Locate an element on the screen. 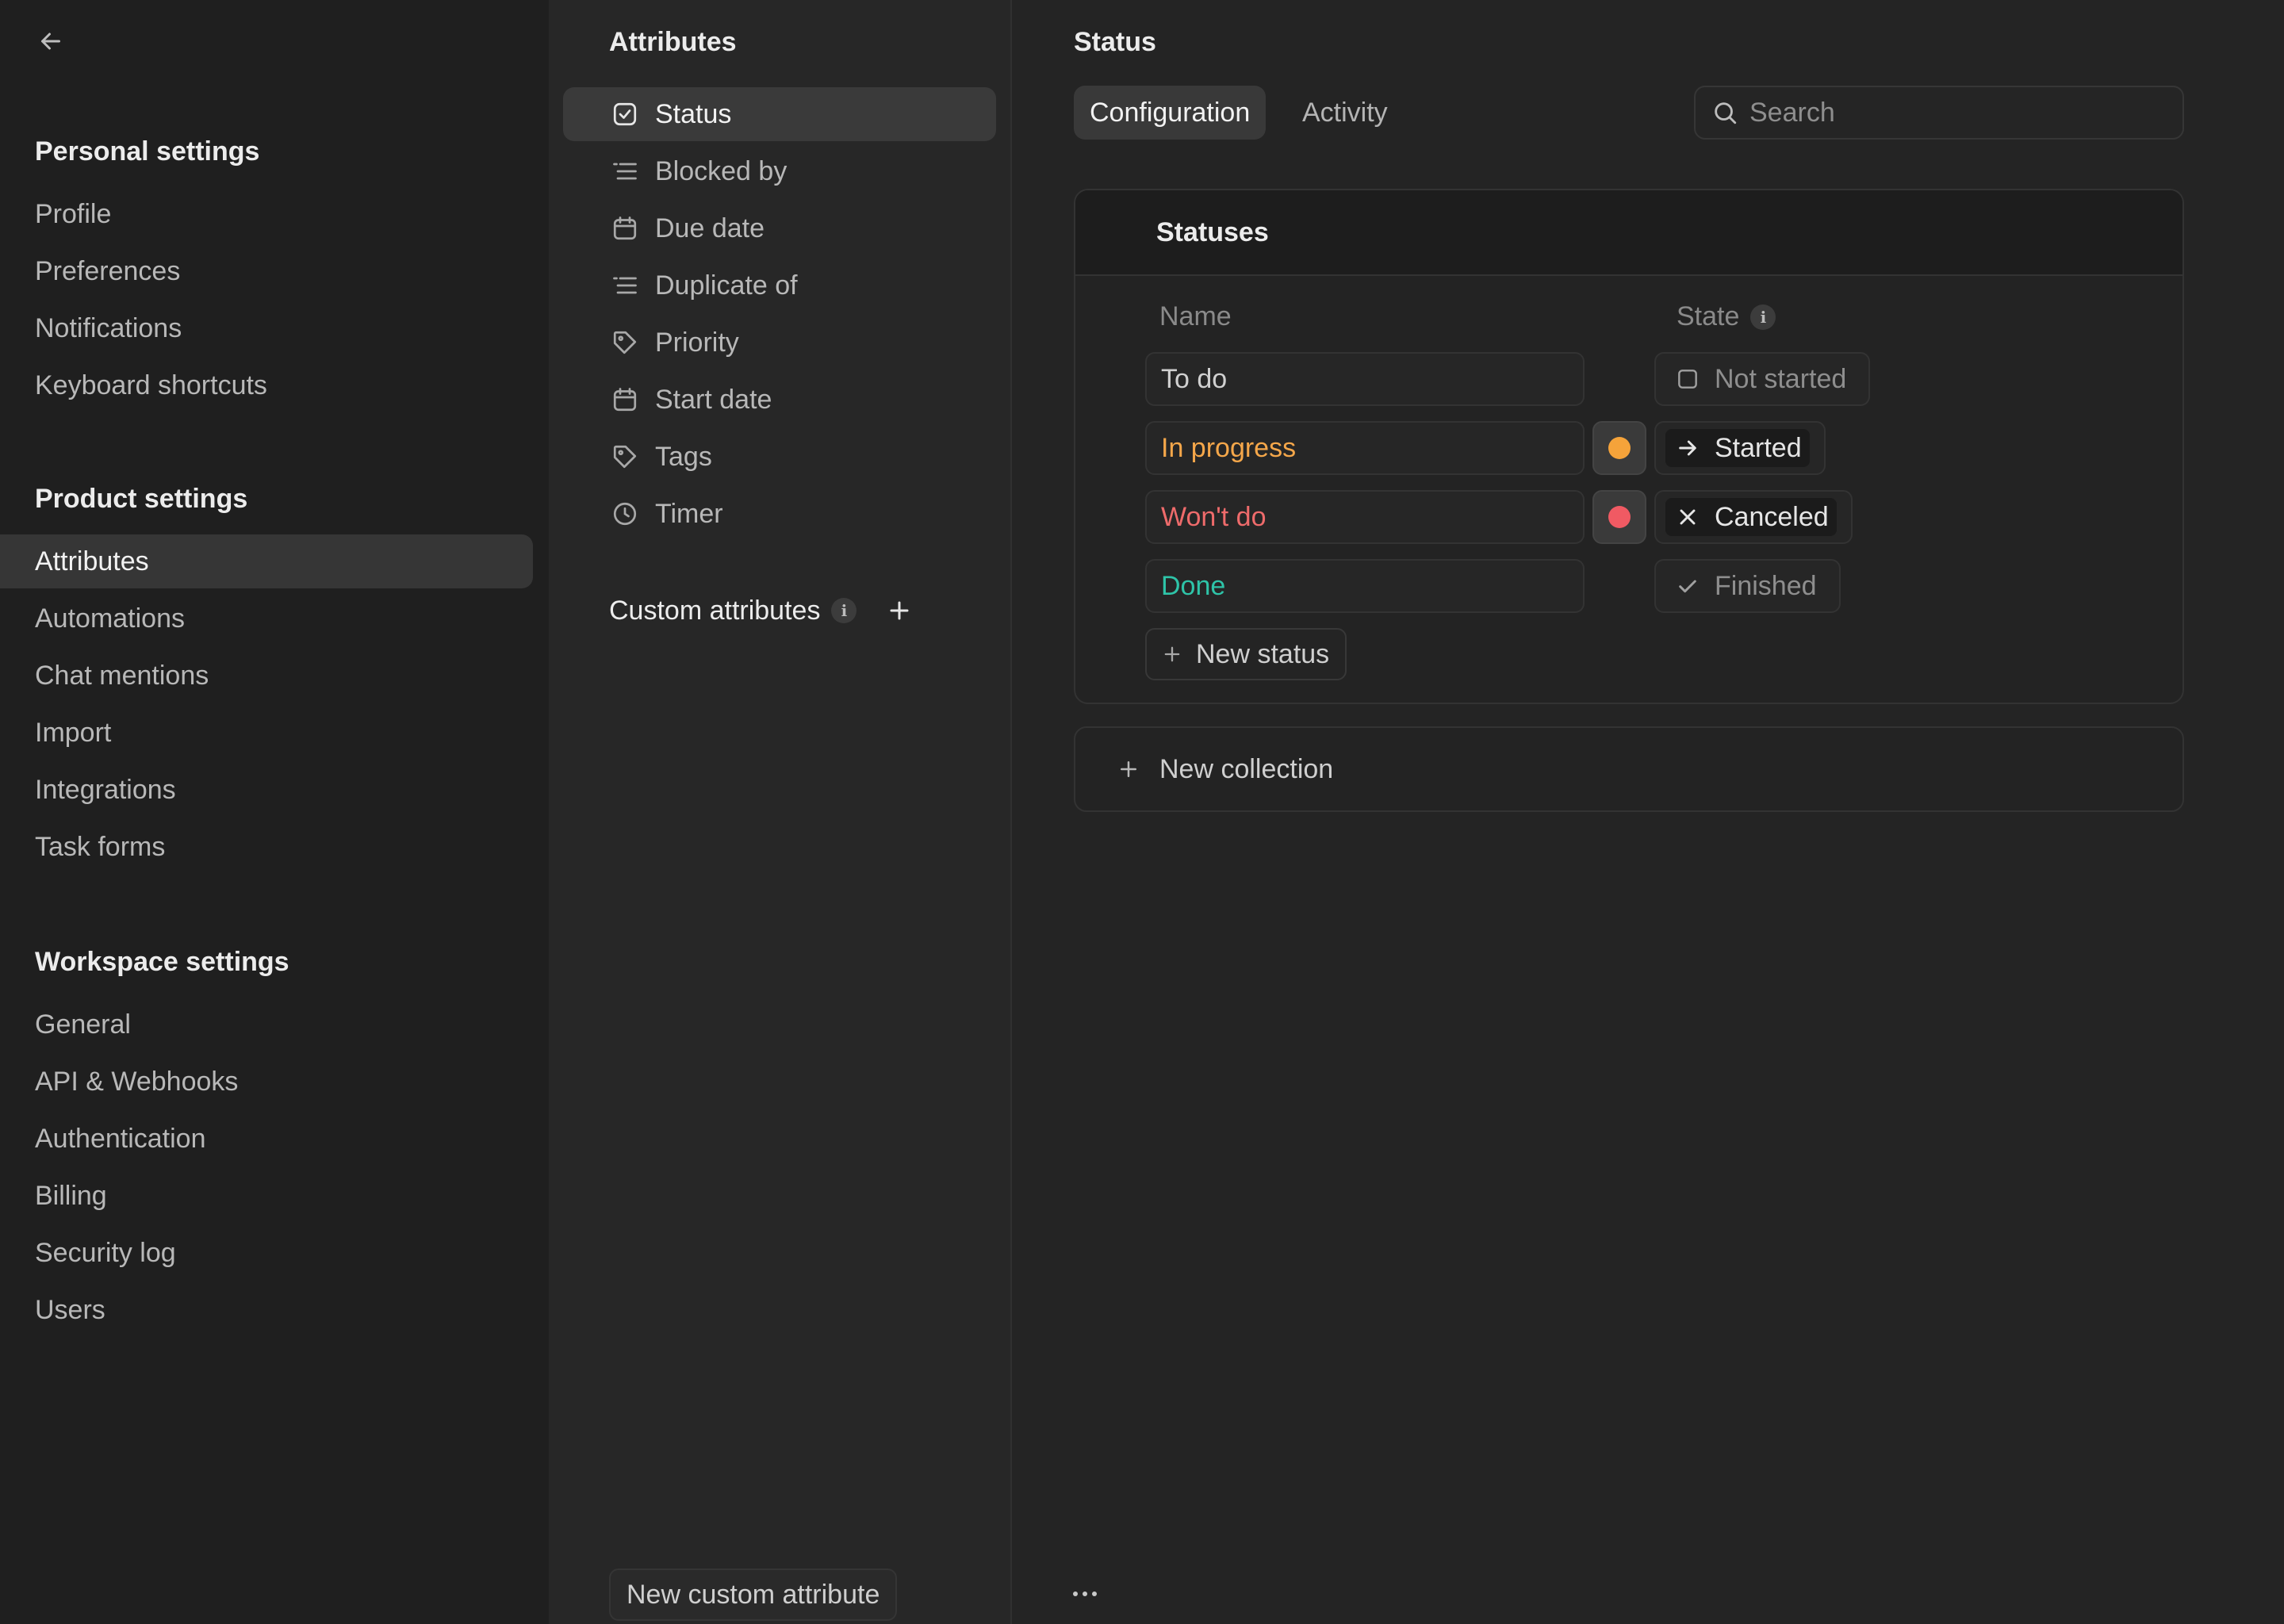 The height and width of the screenshot is (1624, 2284). sidebar-item-integrations: Integrations is located at coordinates (266, 790).